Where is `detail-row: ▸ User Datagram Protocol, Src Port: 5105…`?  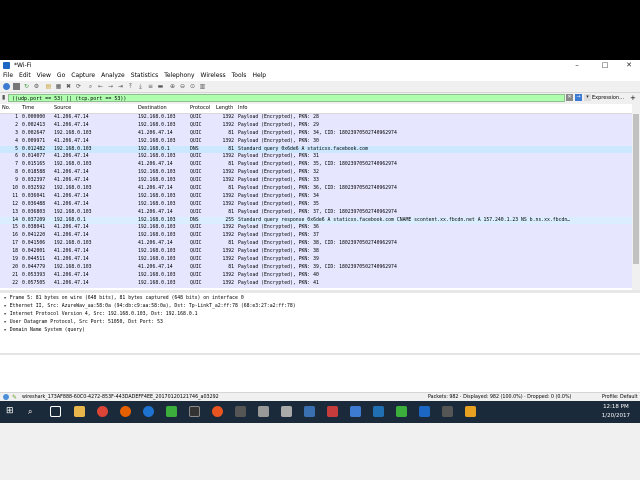
detail-row: ▸ User Datagram Protocol, Src Port: 5105… is located at coordinates (83, 322).